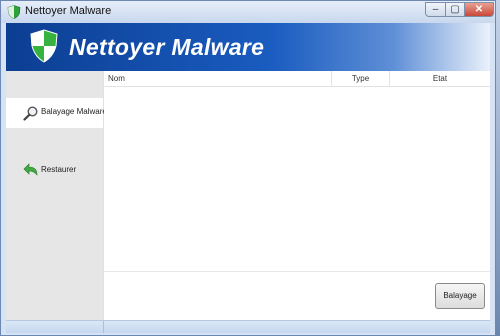  Describe the element at coordinates (44, 46) in the screenshot. I see `shield-logo-icon` at that location.